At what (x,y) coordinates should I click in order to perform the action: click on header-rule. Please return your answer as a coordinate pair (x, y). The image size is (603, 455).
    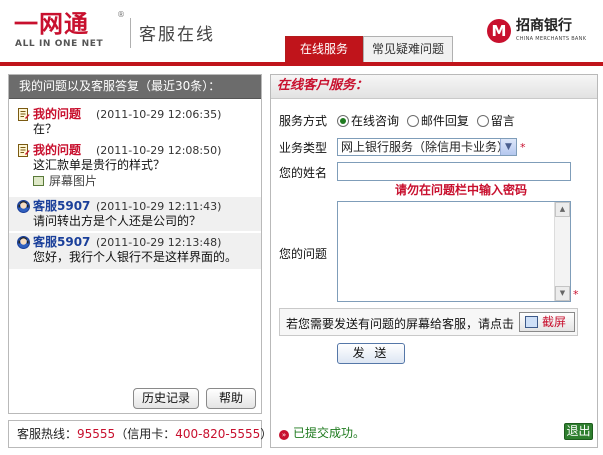
    Looking at the image, I should click on (301, 64).